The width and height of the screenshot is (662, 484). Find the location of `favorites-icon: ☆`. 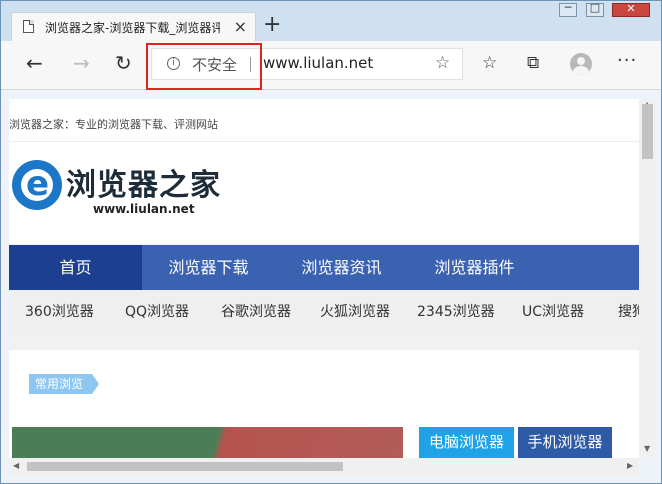

favorites-icon: ☆ is located at coordinates (489, 63).